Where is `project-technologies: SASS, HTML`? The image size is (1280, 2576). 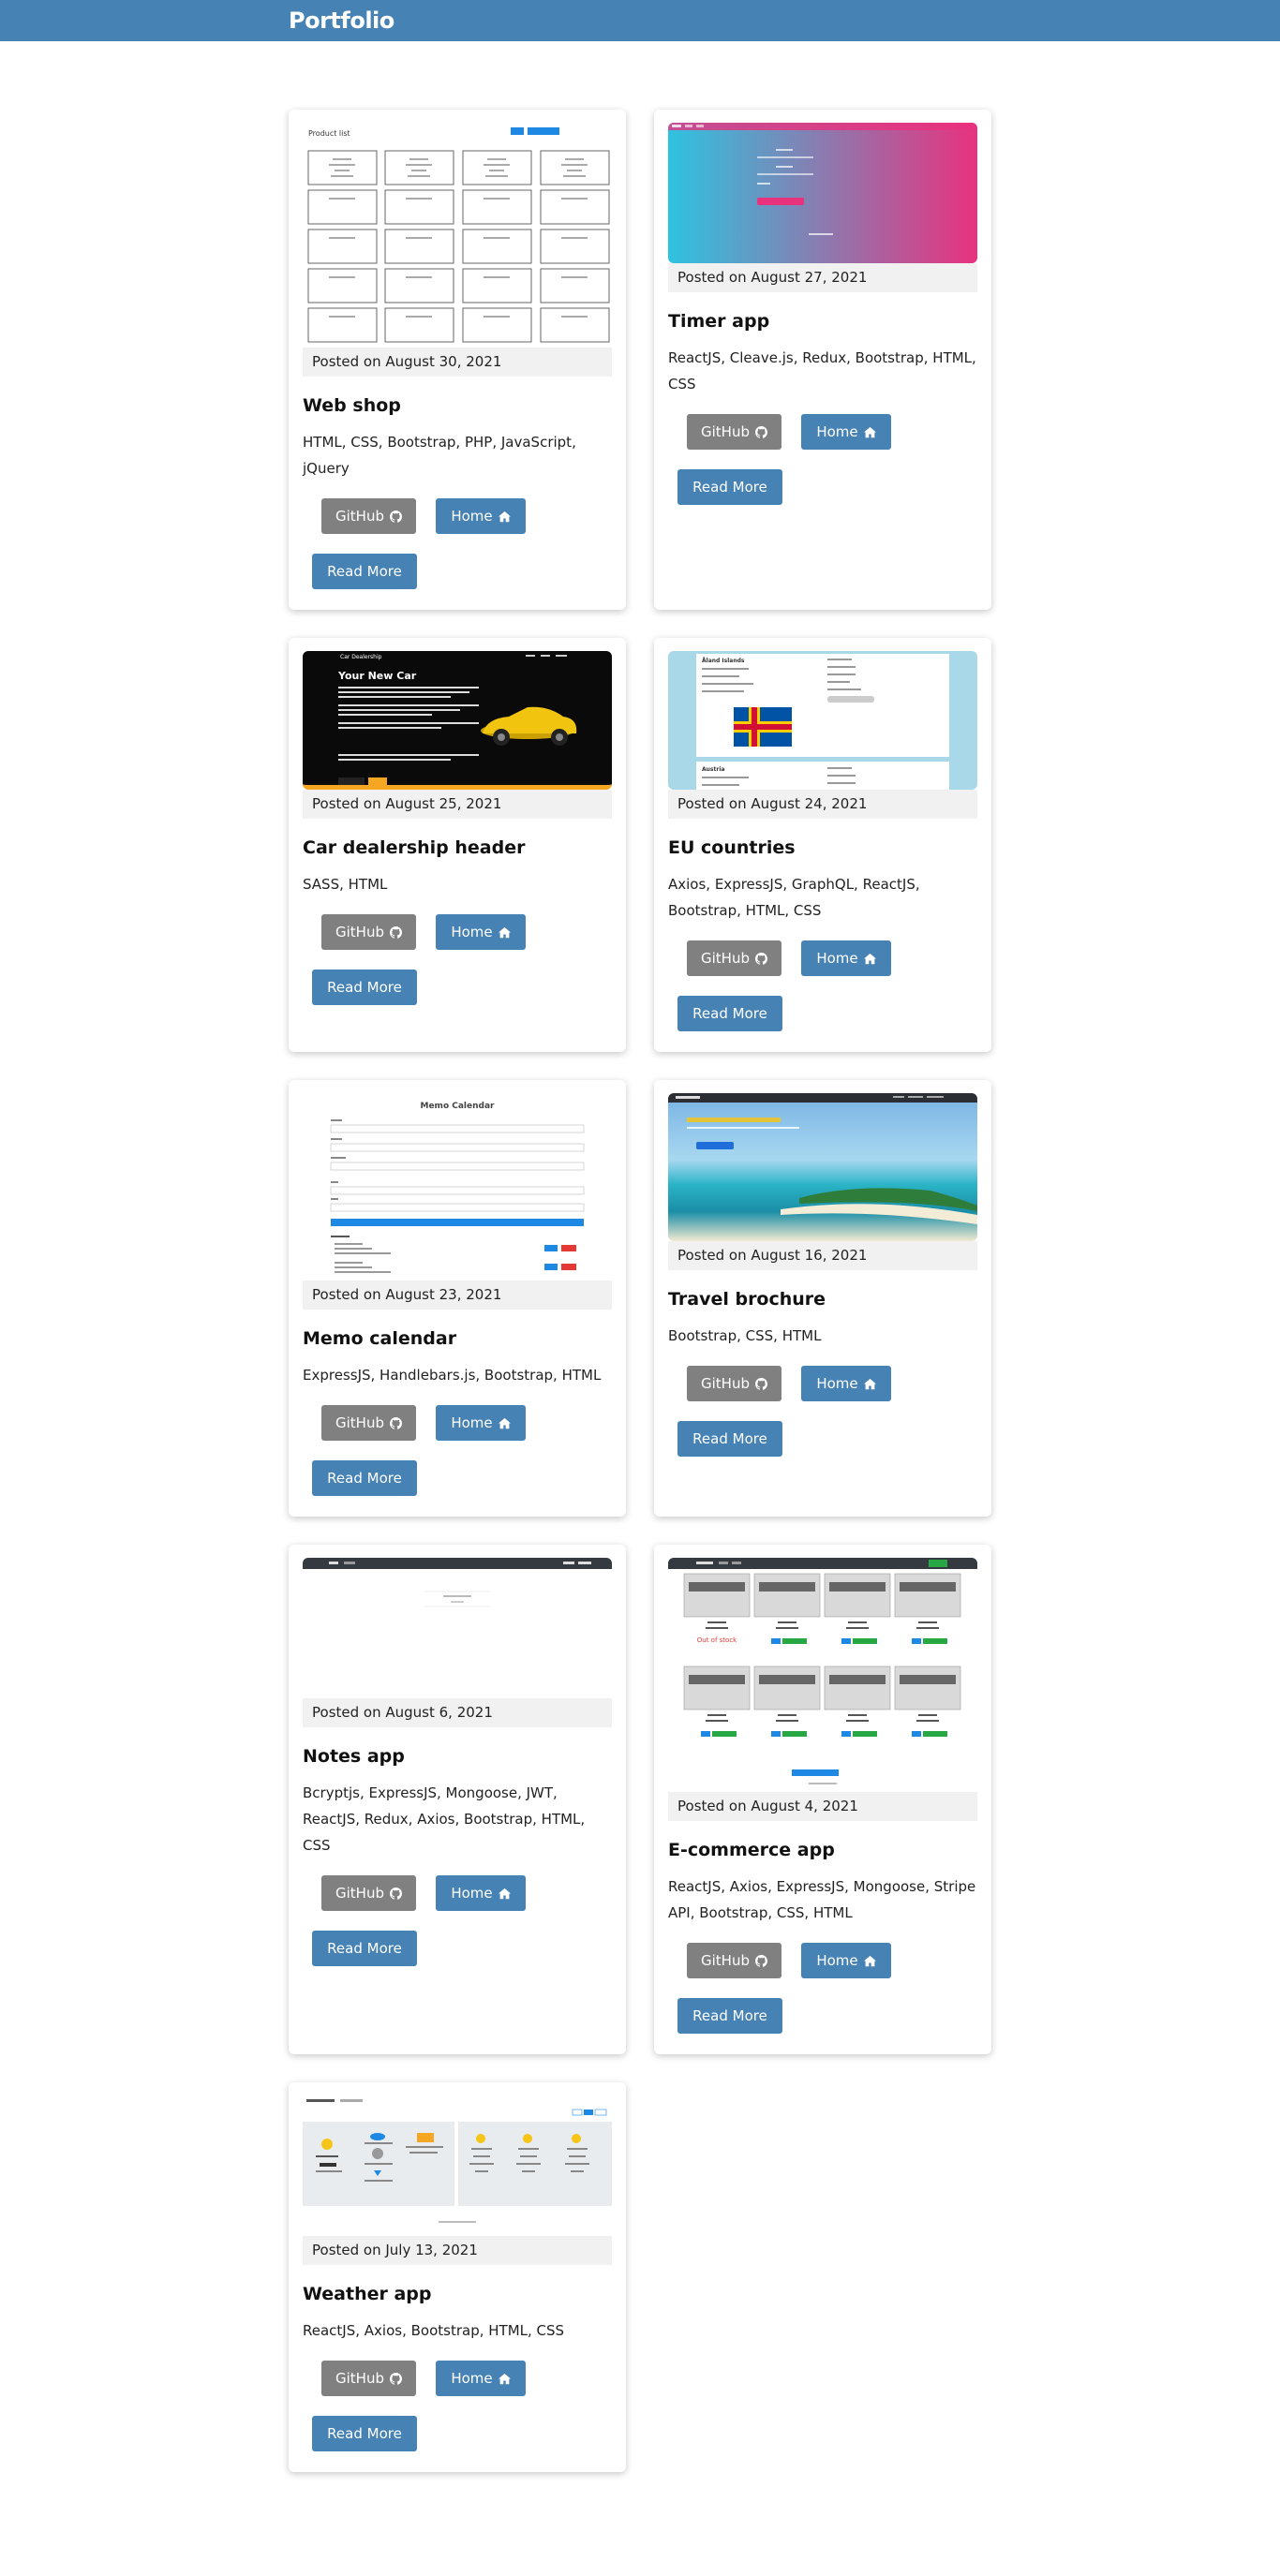
project-technologies: SASS, HTML is located at coordinates (345, 884).